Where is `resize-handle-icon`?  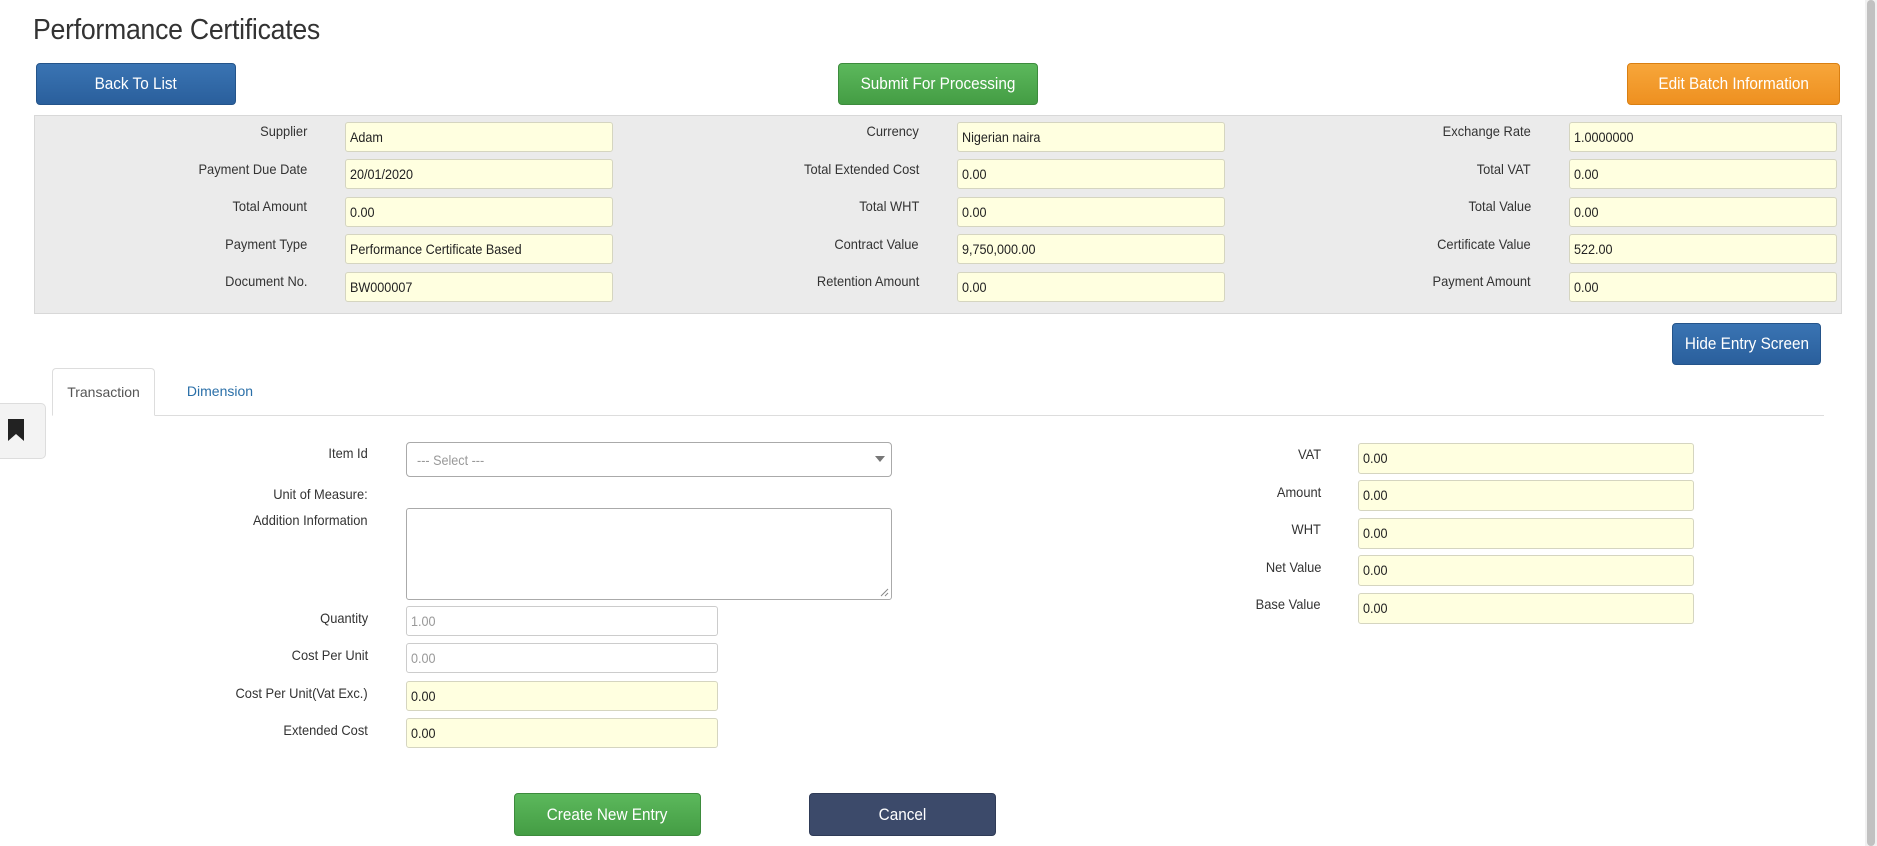
resize-handle-icon is located at coordinates (884, 592).